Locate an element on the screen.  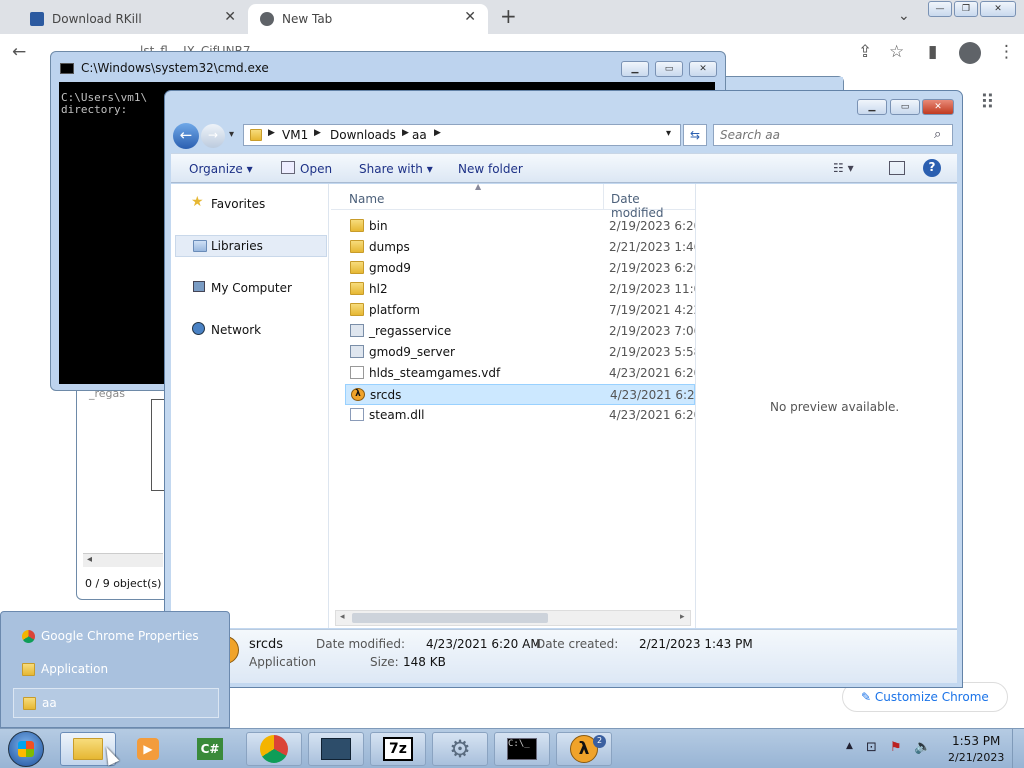
search-input is located at coordinates (820, 135).